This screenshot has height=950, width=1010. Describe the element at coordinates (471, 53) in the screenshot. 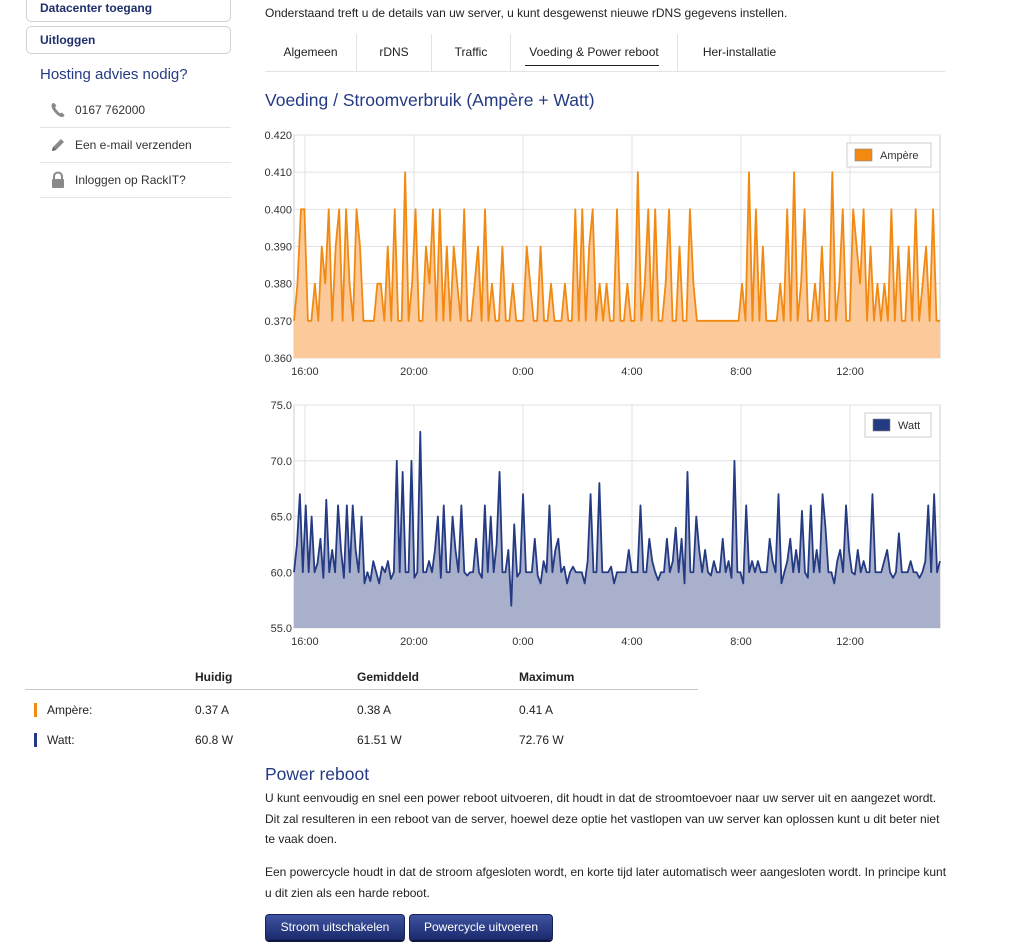

I see `tab-traffic: Traffic` at that location.